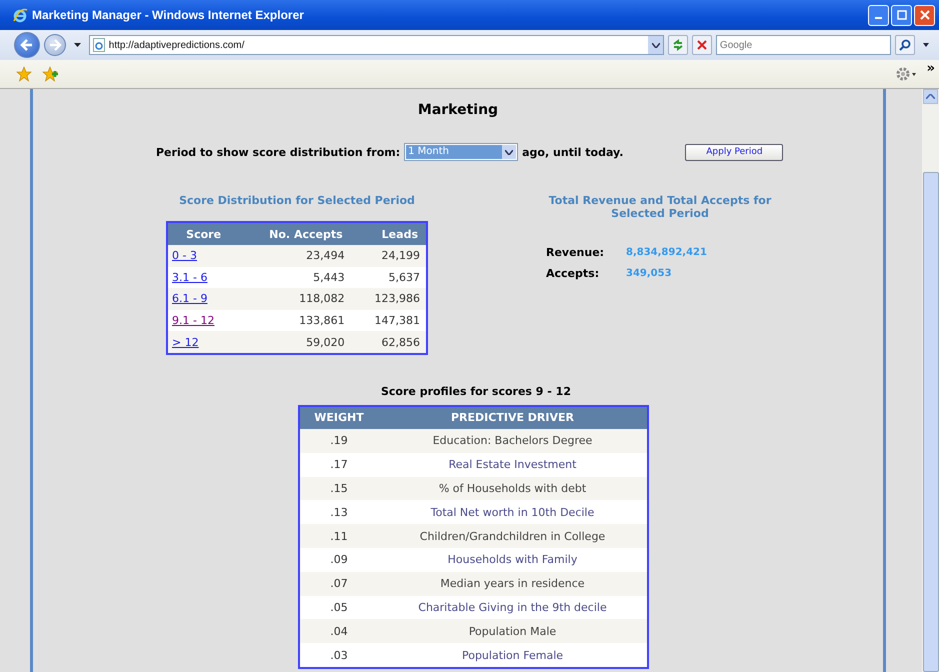 The height and width of the screenshot is (672, 939). I want to click on table-cell: .11, so click(338, 536).